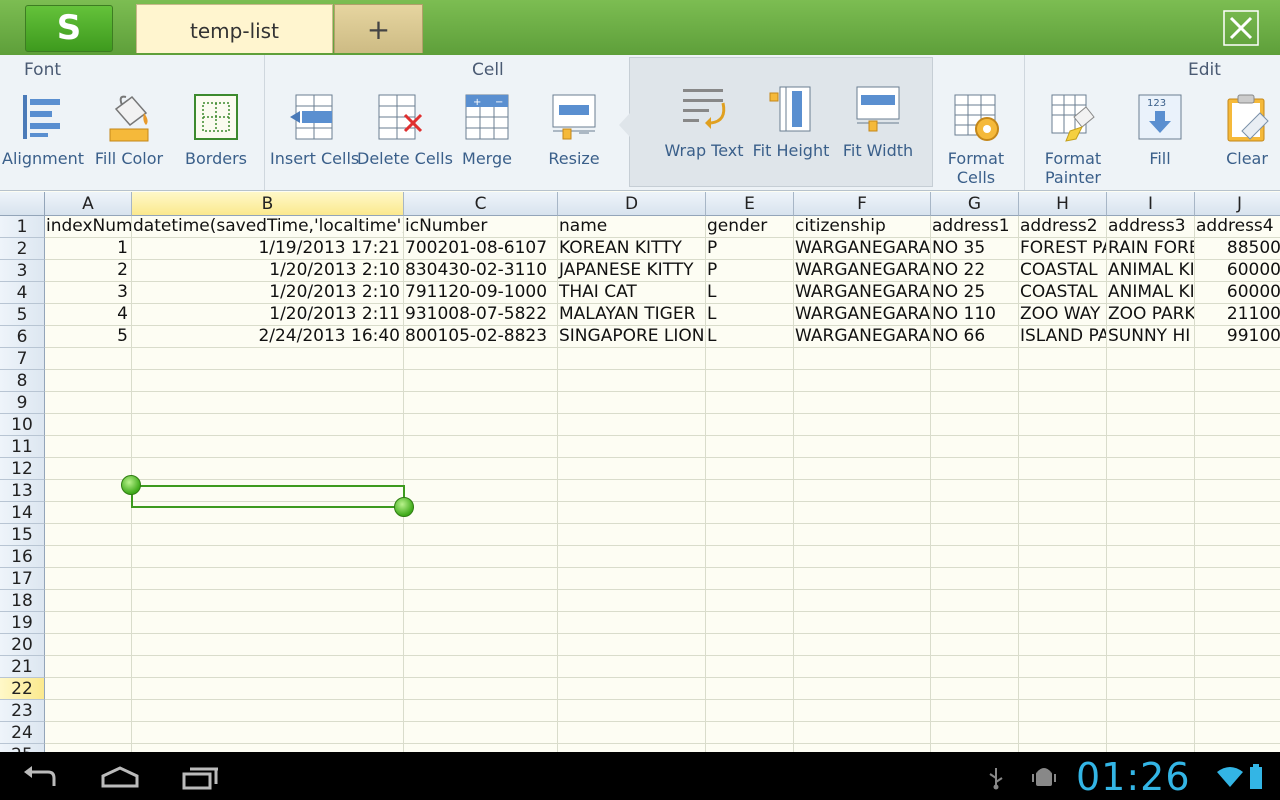 The width and height of the screenshot is (1280, 800). Describe the element at coordinates (975, 623) in the screenshot. I see `cell-g19` at that location.